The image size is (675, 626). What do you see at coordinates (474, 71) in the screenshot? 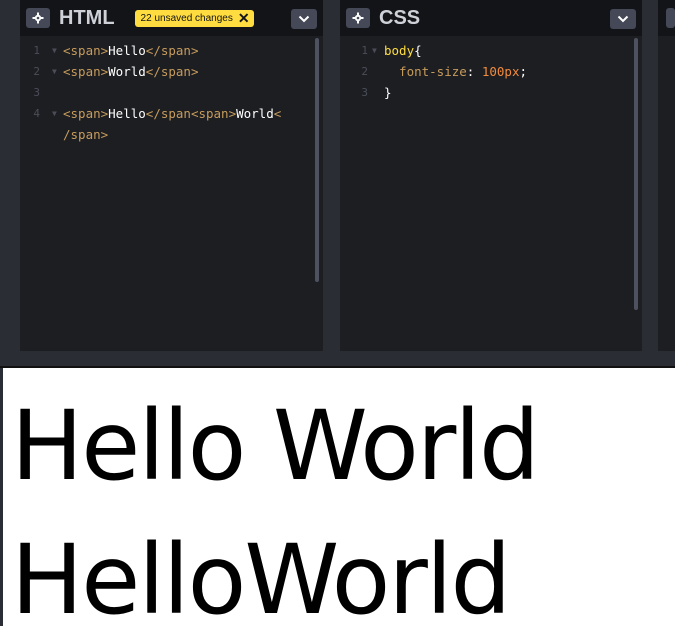
I see `code-token: :` at bounding box center [474, 71].